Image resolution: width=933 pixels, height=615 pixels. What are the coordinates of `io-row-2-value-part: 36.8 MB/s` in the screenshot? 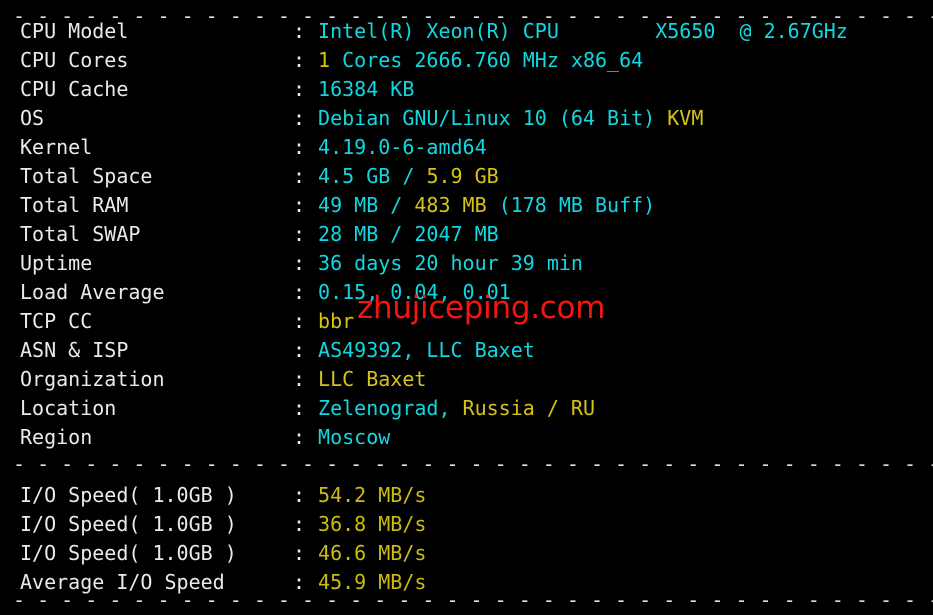 It's located at (372, 524).